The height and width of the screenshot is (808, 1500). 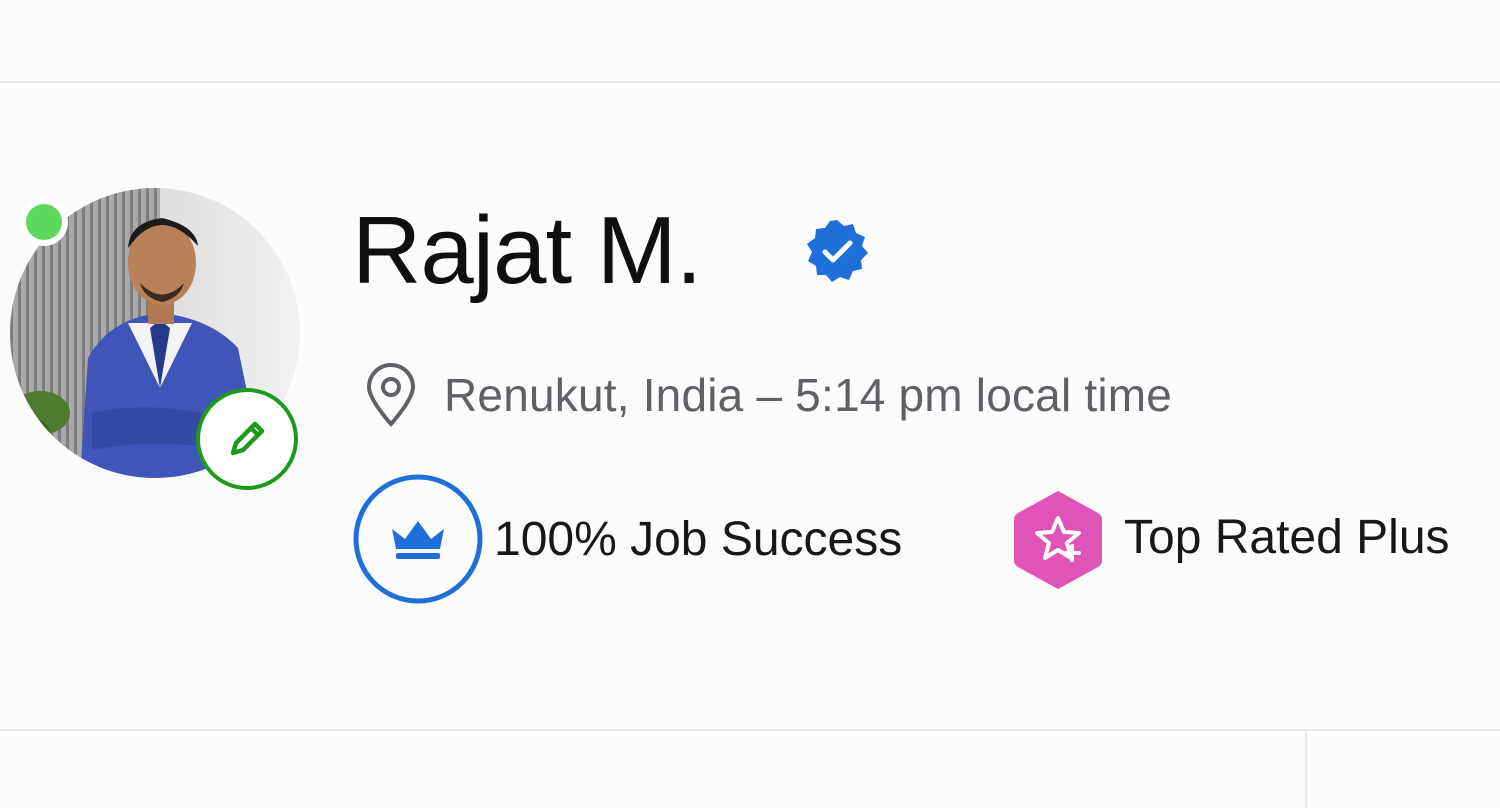 I want to click on pencil-icon, so click(x=247, y=438).